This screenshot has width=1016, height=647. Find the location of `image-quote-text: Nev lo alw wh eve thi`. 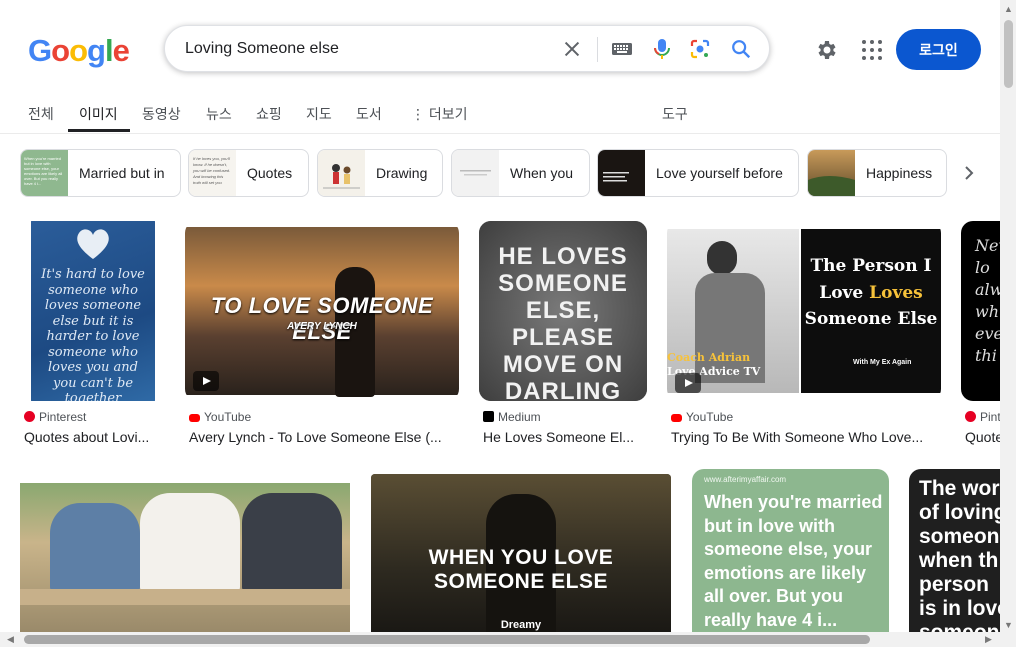

image-quote-text: Nev lo alw wh eve thi is located at coordinates (987, 300).